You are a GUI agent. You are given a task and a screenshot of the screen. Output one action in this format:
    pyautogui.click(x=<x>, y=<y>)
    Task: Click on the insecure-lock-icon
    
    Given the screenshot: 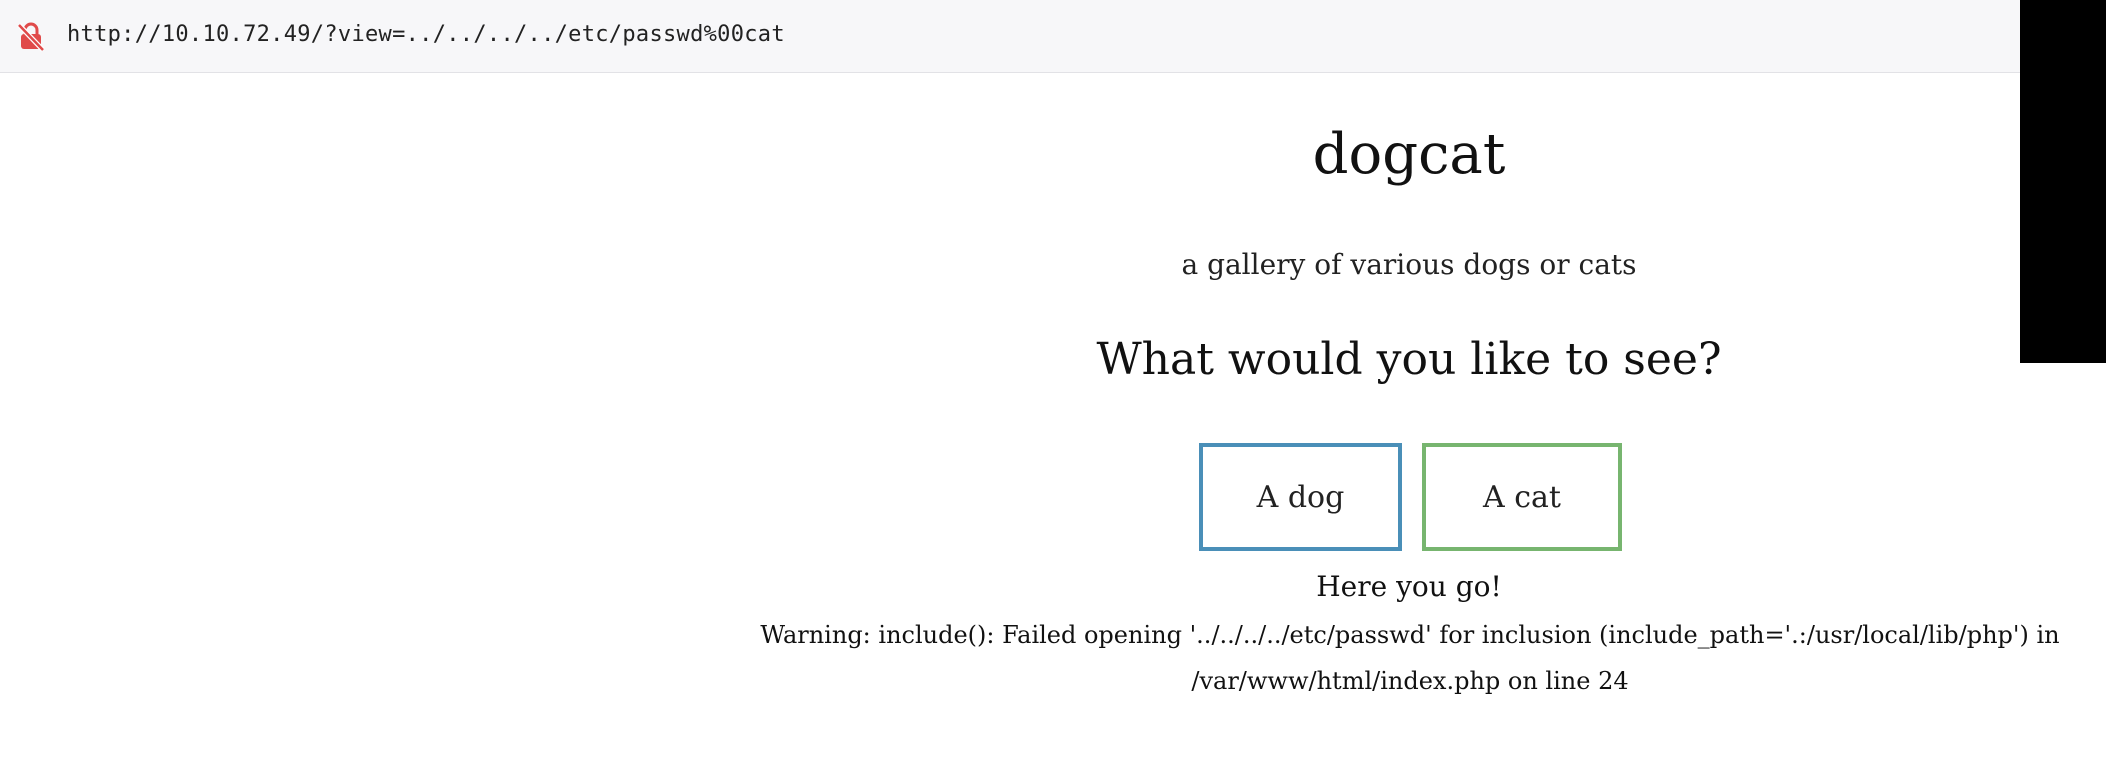 What is the action you would take?
    pyautogui.click(x=31, y=36)
    